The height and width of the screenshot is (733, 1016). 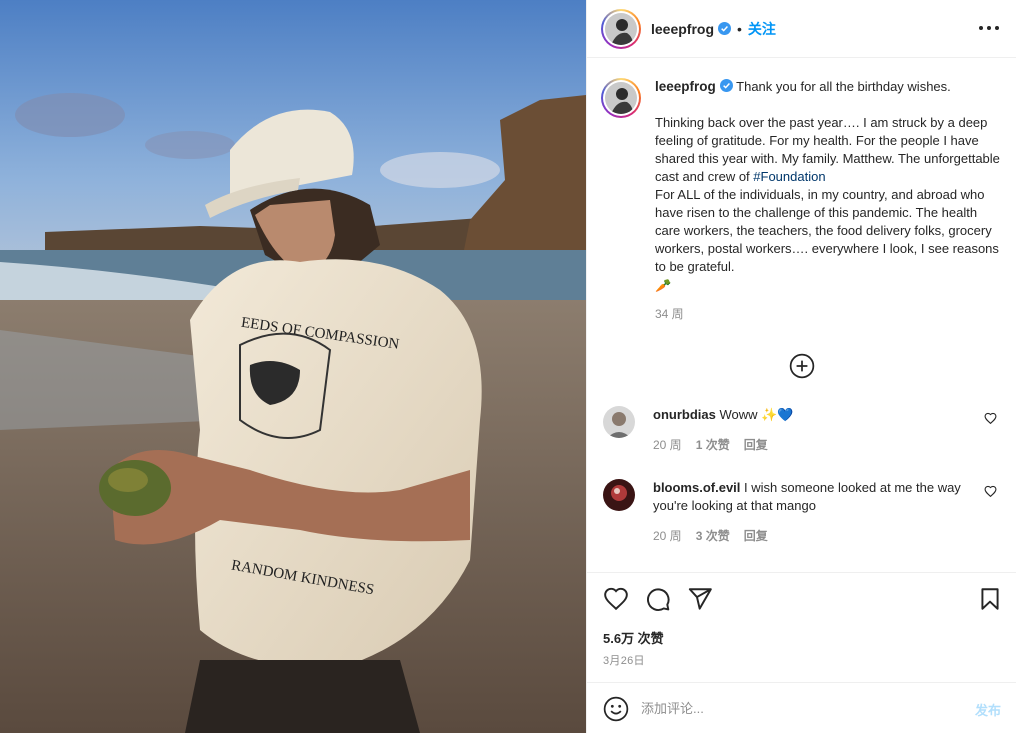 What do you see at coordinates (621, 28) in the screenshot?
I see `author-avatar` at bounding box center [621, 28].